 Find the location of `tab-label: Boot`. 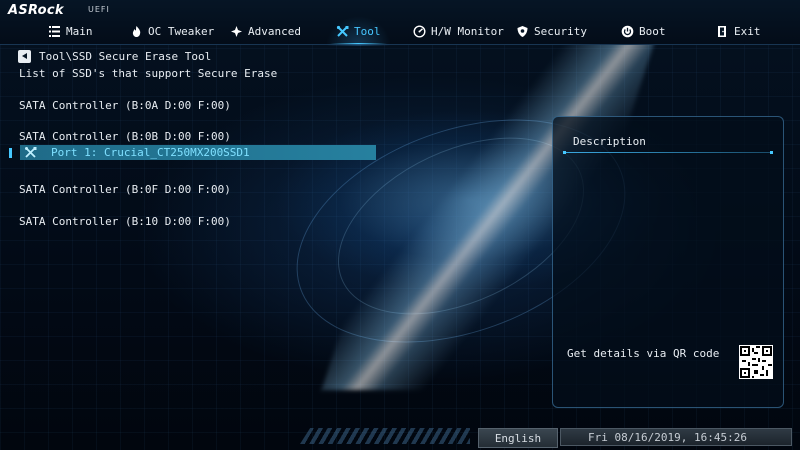

tab-label: Boot is located at coordinates (652, 31).